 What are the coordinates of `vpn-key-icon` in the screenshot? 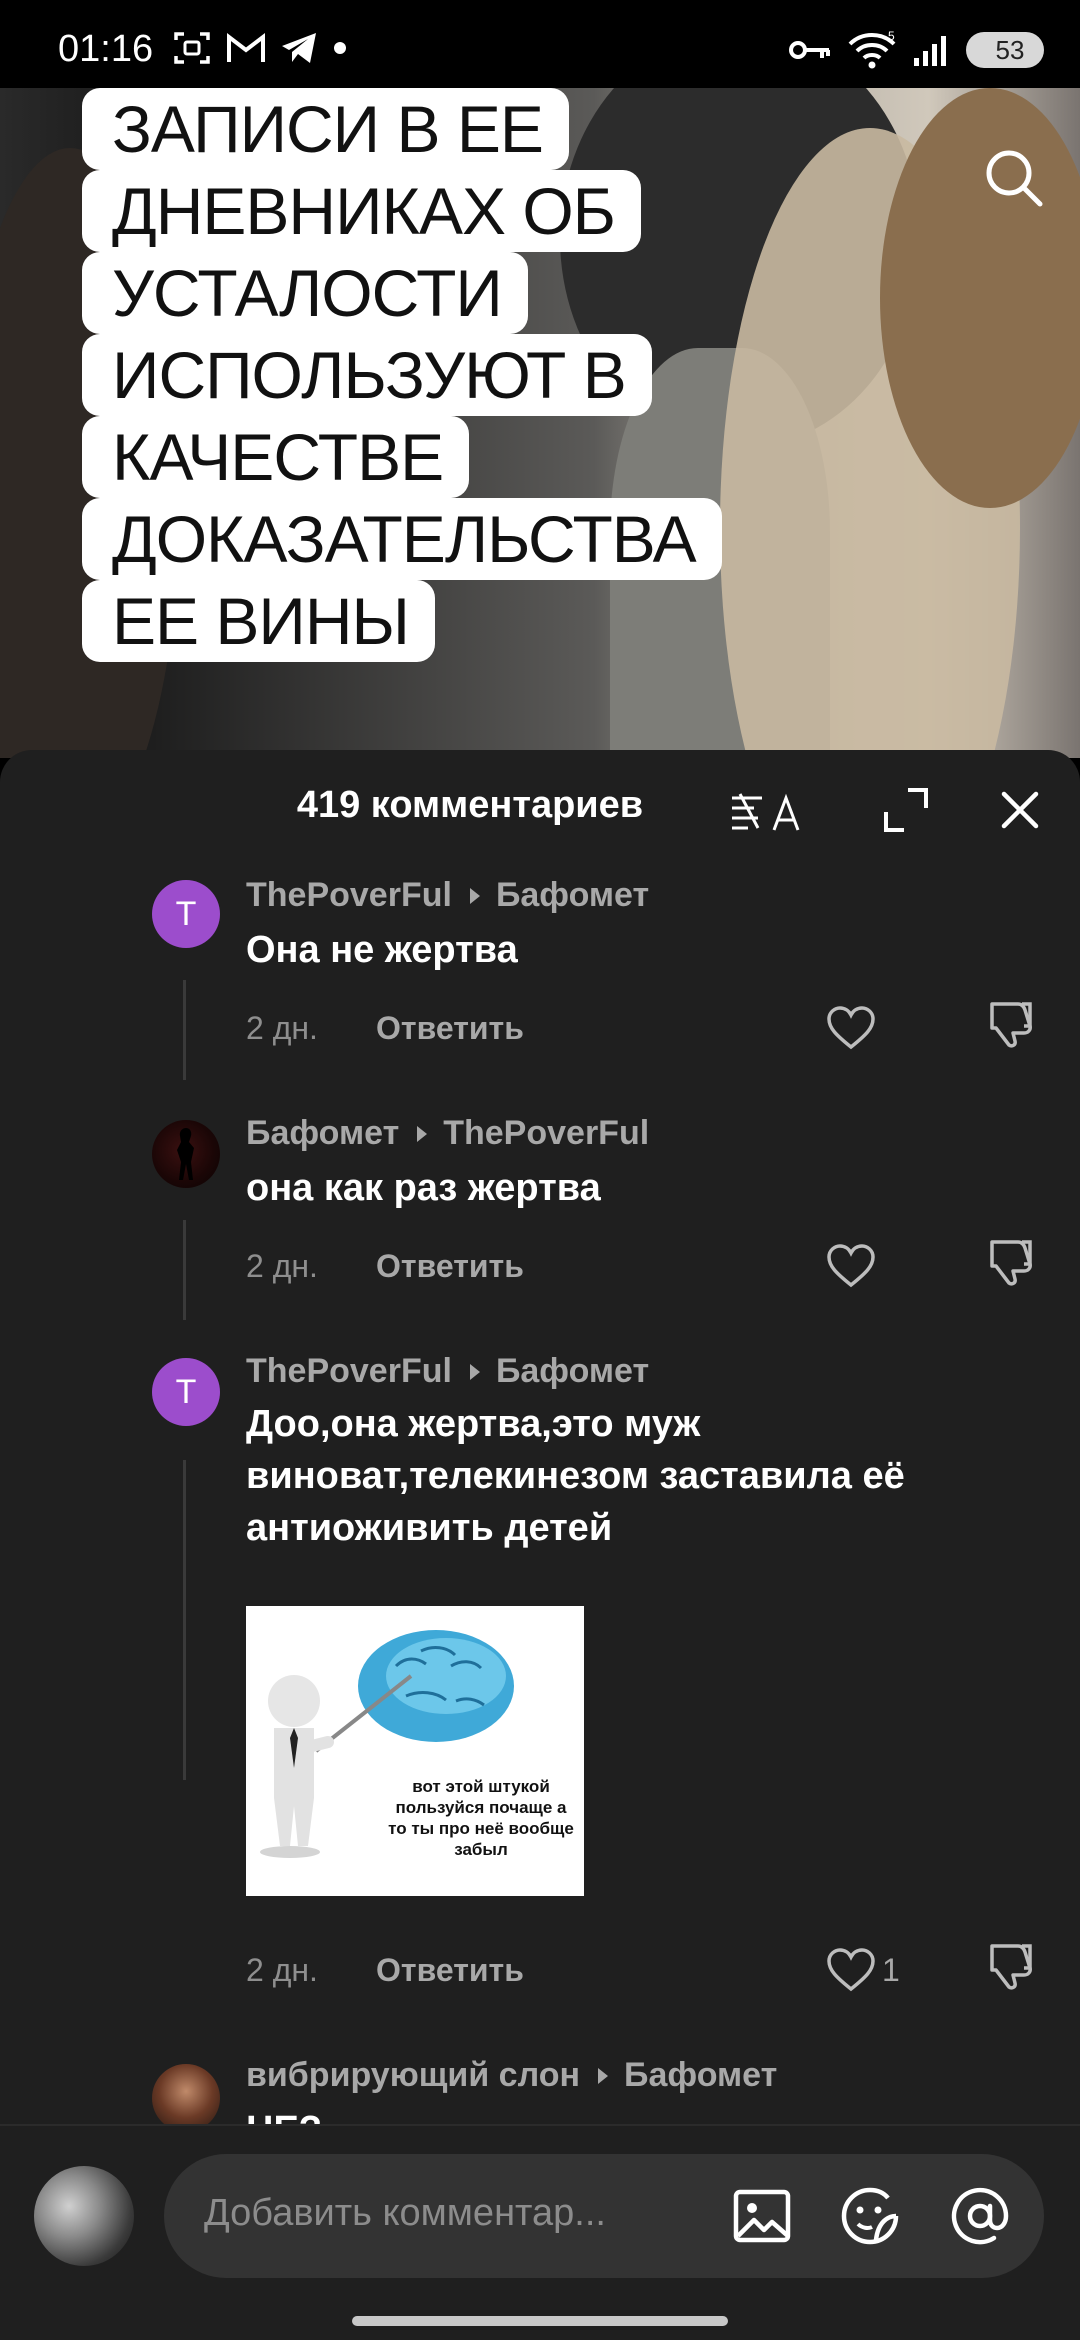 It's located at (809, 50).